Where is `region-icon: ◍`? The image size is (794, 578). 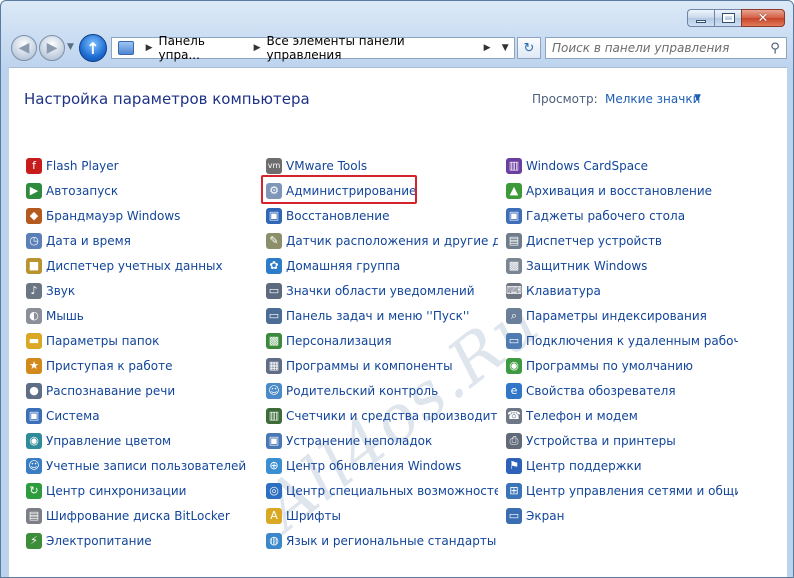
region-icon: ◍ is located at coordinates (274, 540).